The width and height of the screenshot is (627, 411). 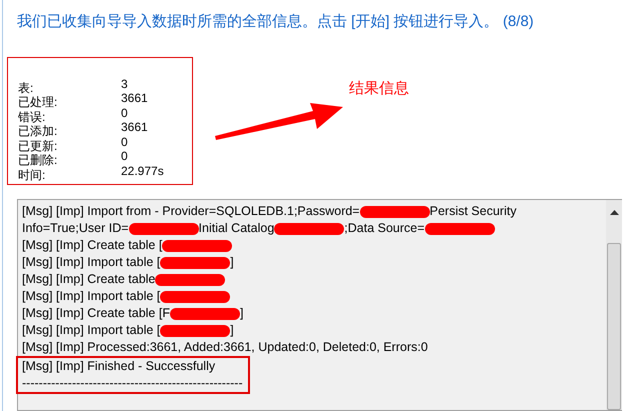 I want to click on log-text: [Msg] [Imp] Processed:3661, Added:3661, Updated:0, Deleted:0, Errors:0, so click(x=225, y=347).